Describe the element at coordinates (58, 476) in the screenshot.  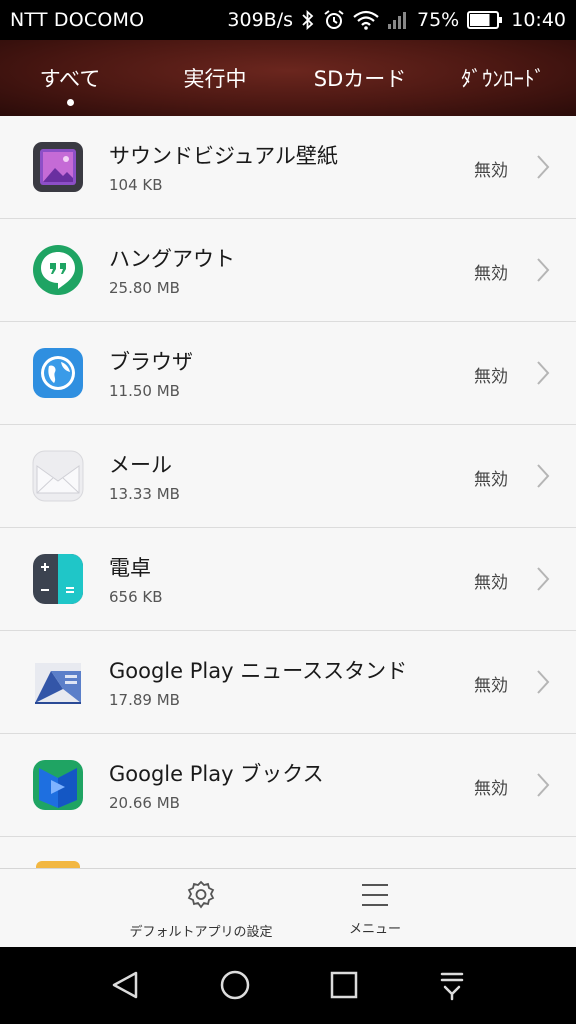
I see `mail-envelope-icon` at that location.